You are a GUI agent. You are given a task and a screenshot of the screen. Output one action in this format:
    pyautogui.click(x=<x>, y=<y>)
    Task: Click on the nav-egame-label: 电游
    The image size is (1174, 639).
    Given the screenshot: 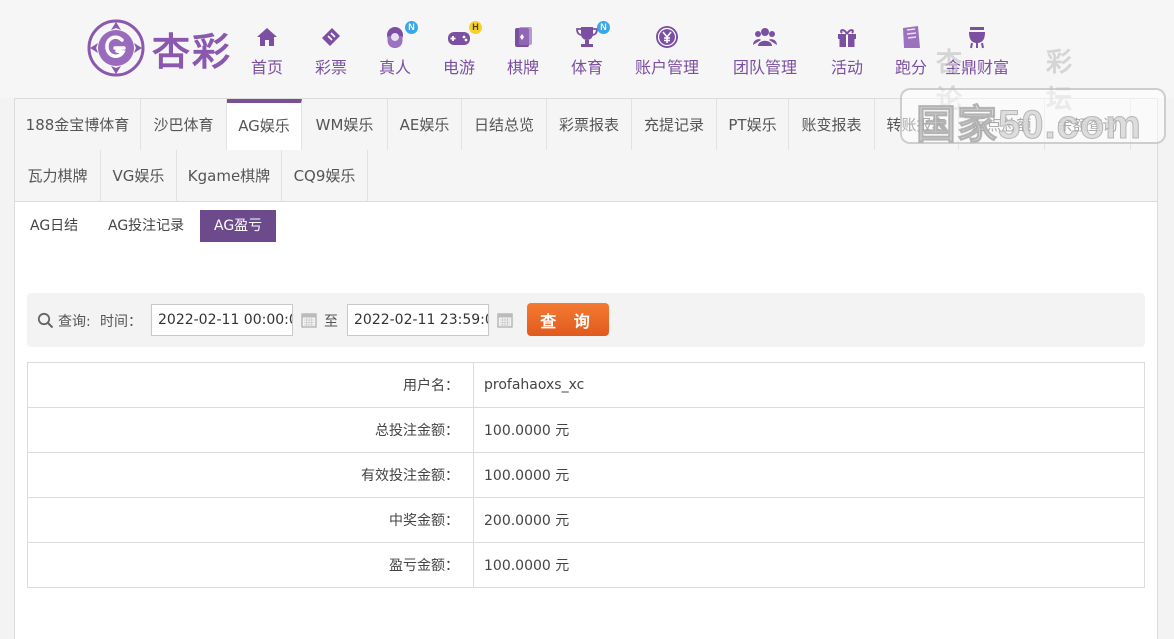 What is the action you would take?
    pyautogui.click(x=459, y=67)
    